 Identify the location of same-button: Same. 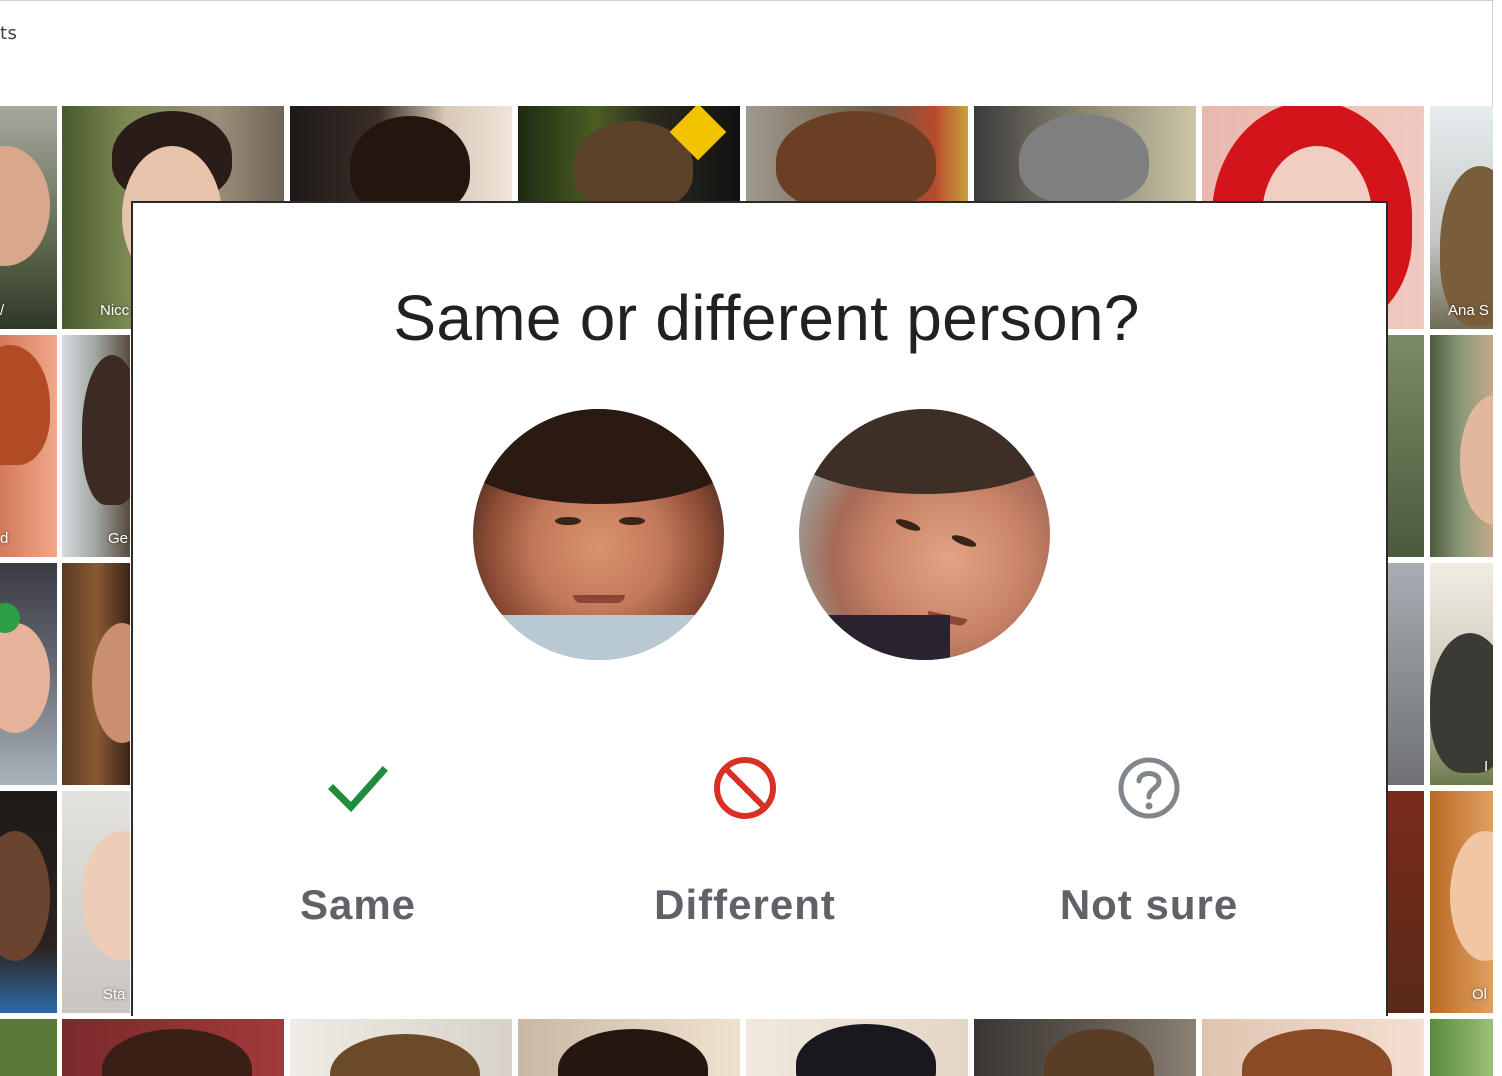
(358, 843).